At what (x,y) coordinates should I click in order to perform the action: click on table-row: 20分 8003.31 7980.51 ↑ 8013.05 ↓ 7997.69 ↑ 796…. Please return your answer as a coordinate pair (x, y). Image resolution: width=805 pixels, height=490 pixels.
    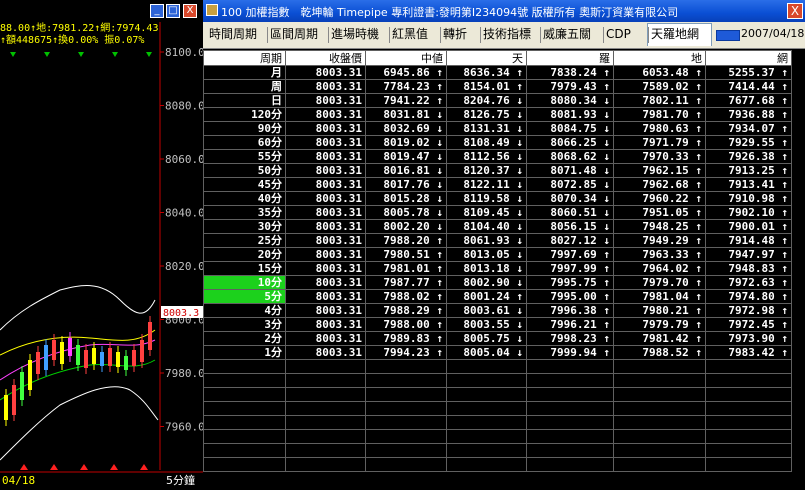
    Looking at the image, I should click on (497, 254).